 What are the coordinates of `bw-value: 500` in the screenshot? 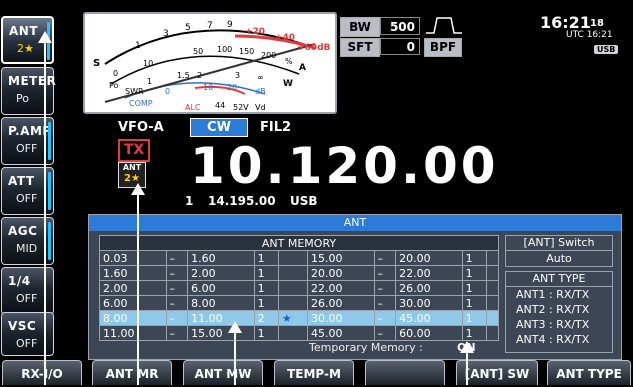 It's located at (400, 26).